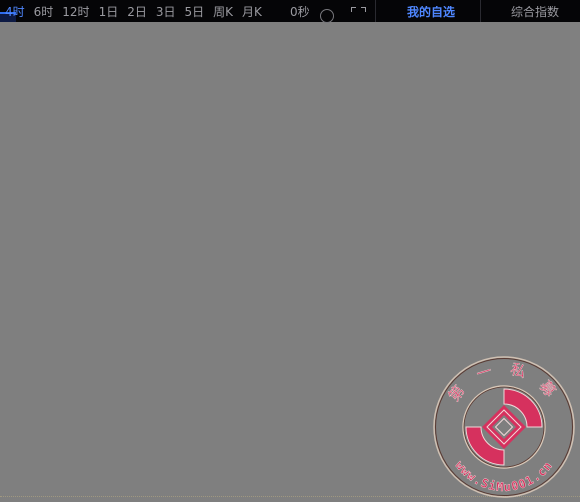 The height and width of the screenshot is (502, 580). I want to click on period-selector: 4时 6时 12时 1日 2日 3日 5日 周K 月K, so click(131, 11).